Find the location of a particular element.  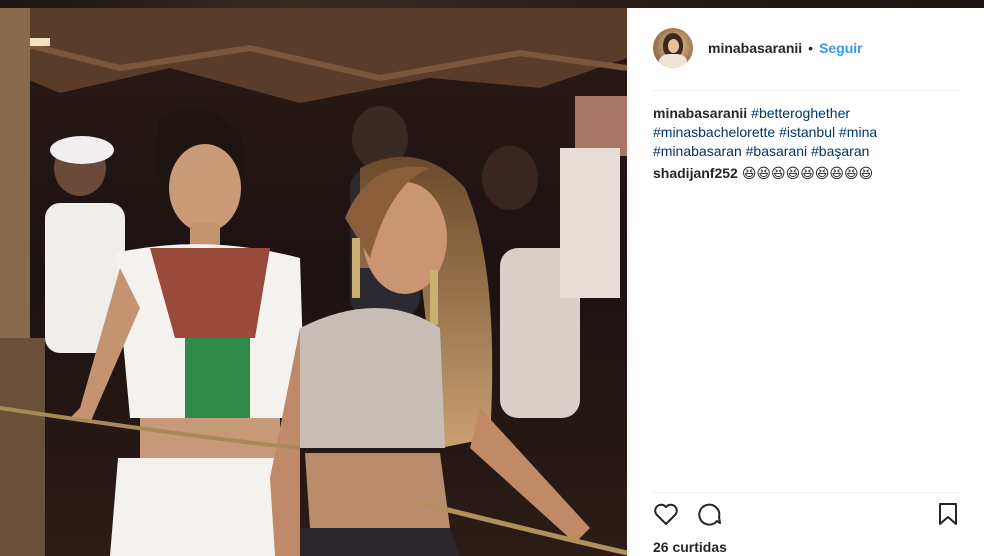

hashtag: #mina is located at coordinates (858, 132).